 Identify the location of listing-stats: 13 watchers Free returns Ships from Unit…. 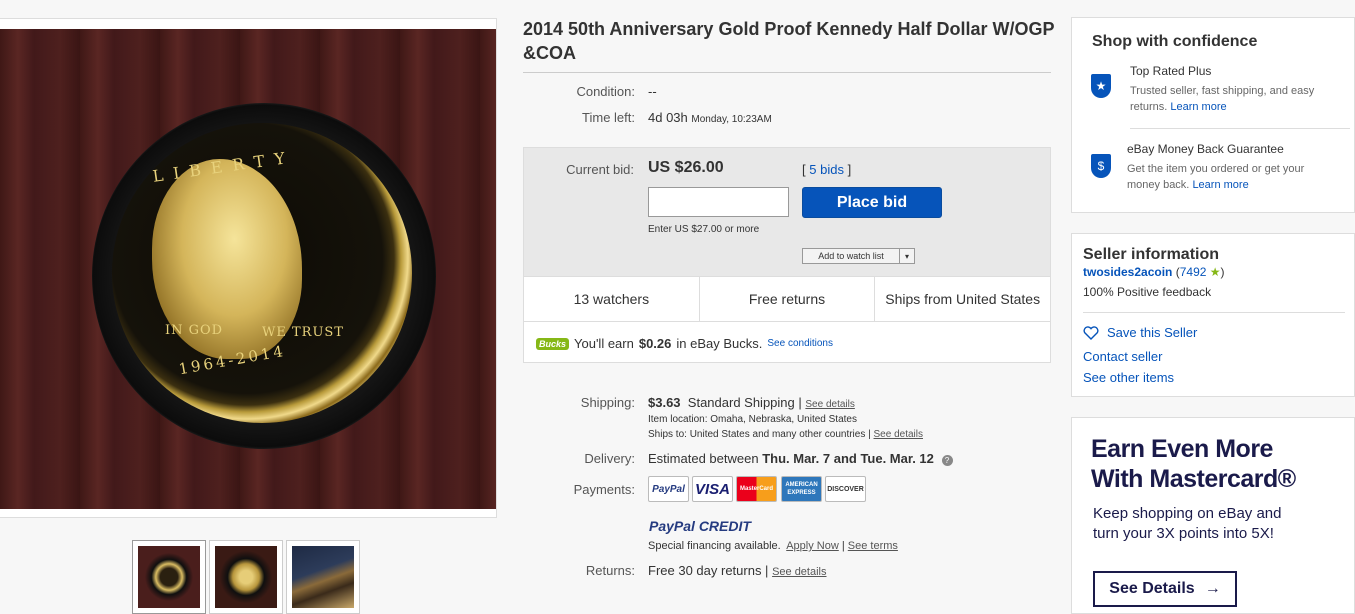
(787, 299).